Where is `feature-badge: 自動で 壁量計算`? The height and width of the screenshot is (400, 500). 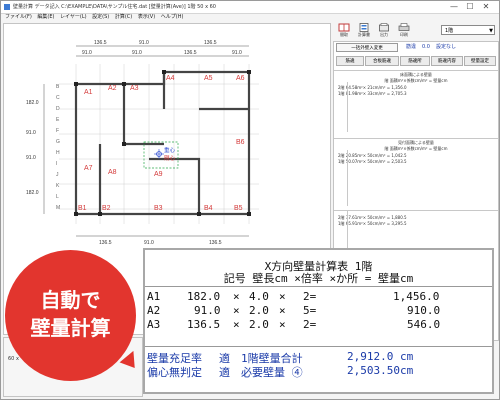 feature-badge: 自動で 壁量計算 is located at coordinates (70, 315).